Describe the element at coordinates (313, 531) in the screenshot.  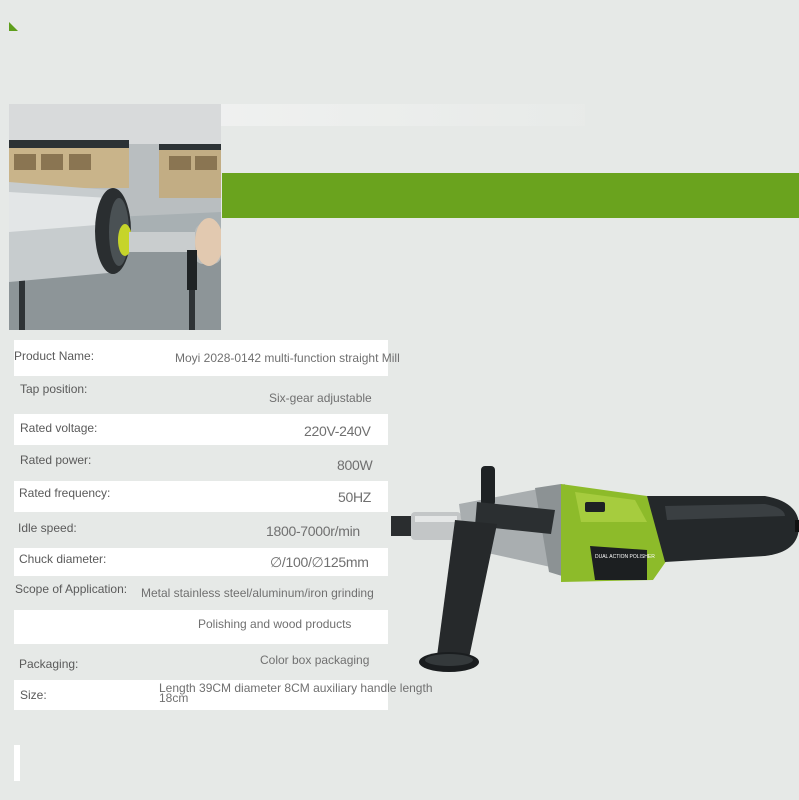
I see `spec-value: 1800-7000r/min` at that location.